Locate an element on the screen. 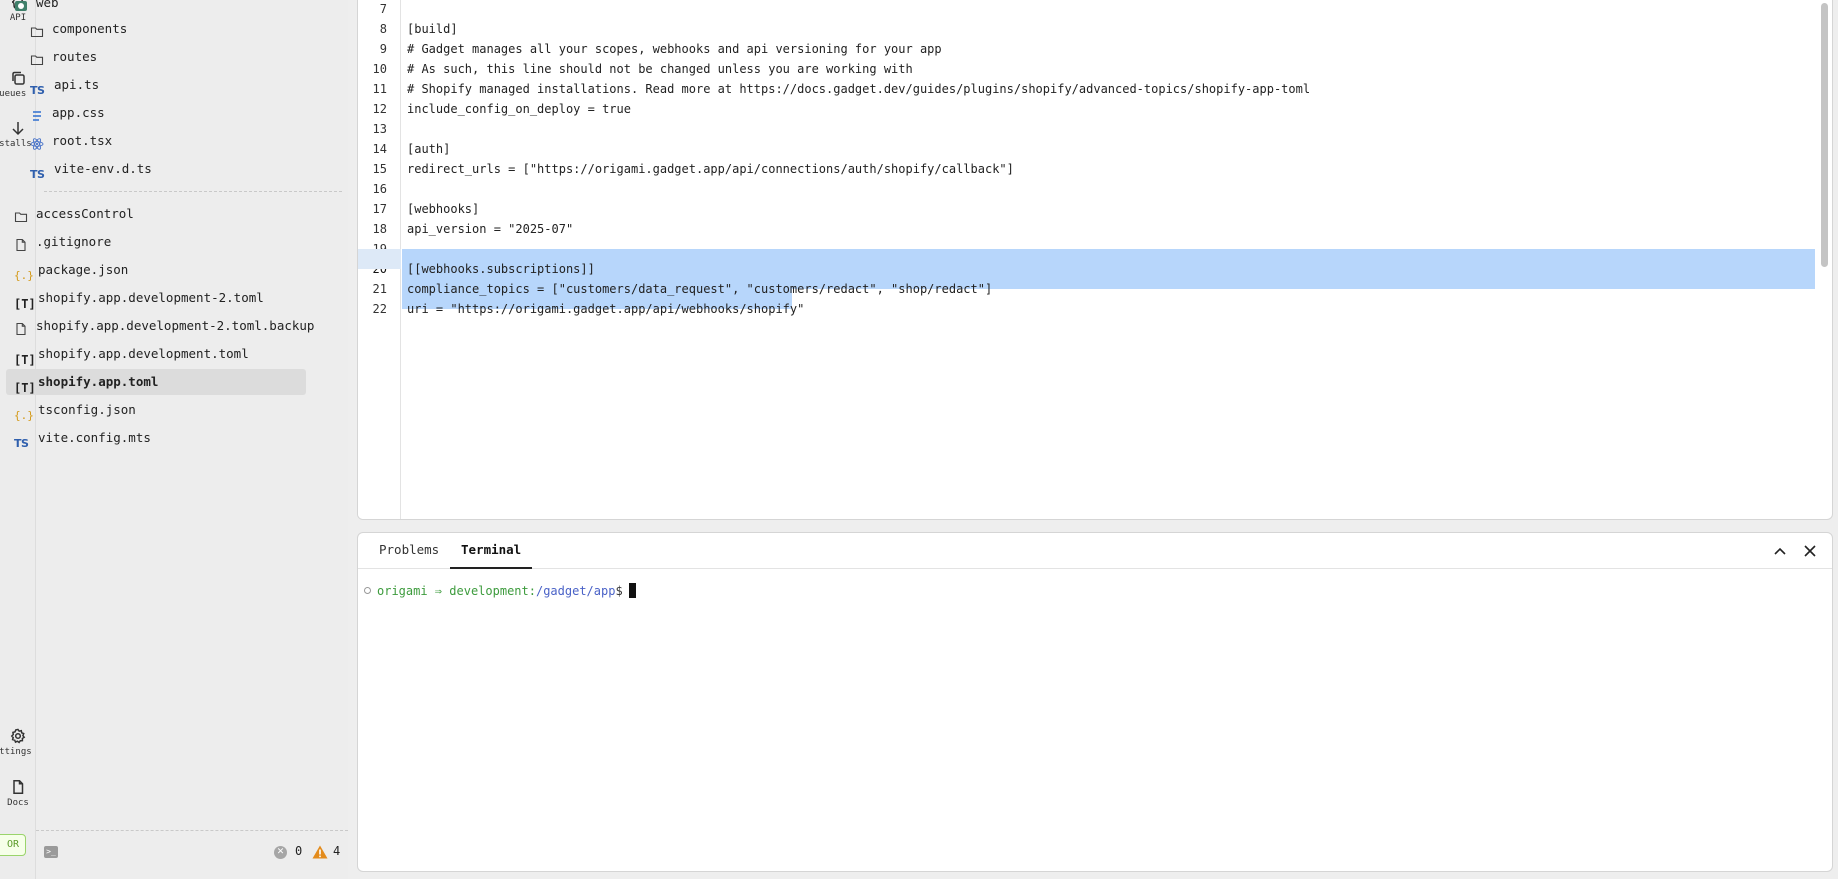 The image size is (1838, 879). environment-badge: OR is located at coordinates (13, 845).